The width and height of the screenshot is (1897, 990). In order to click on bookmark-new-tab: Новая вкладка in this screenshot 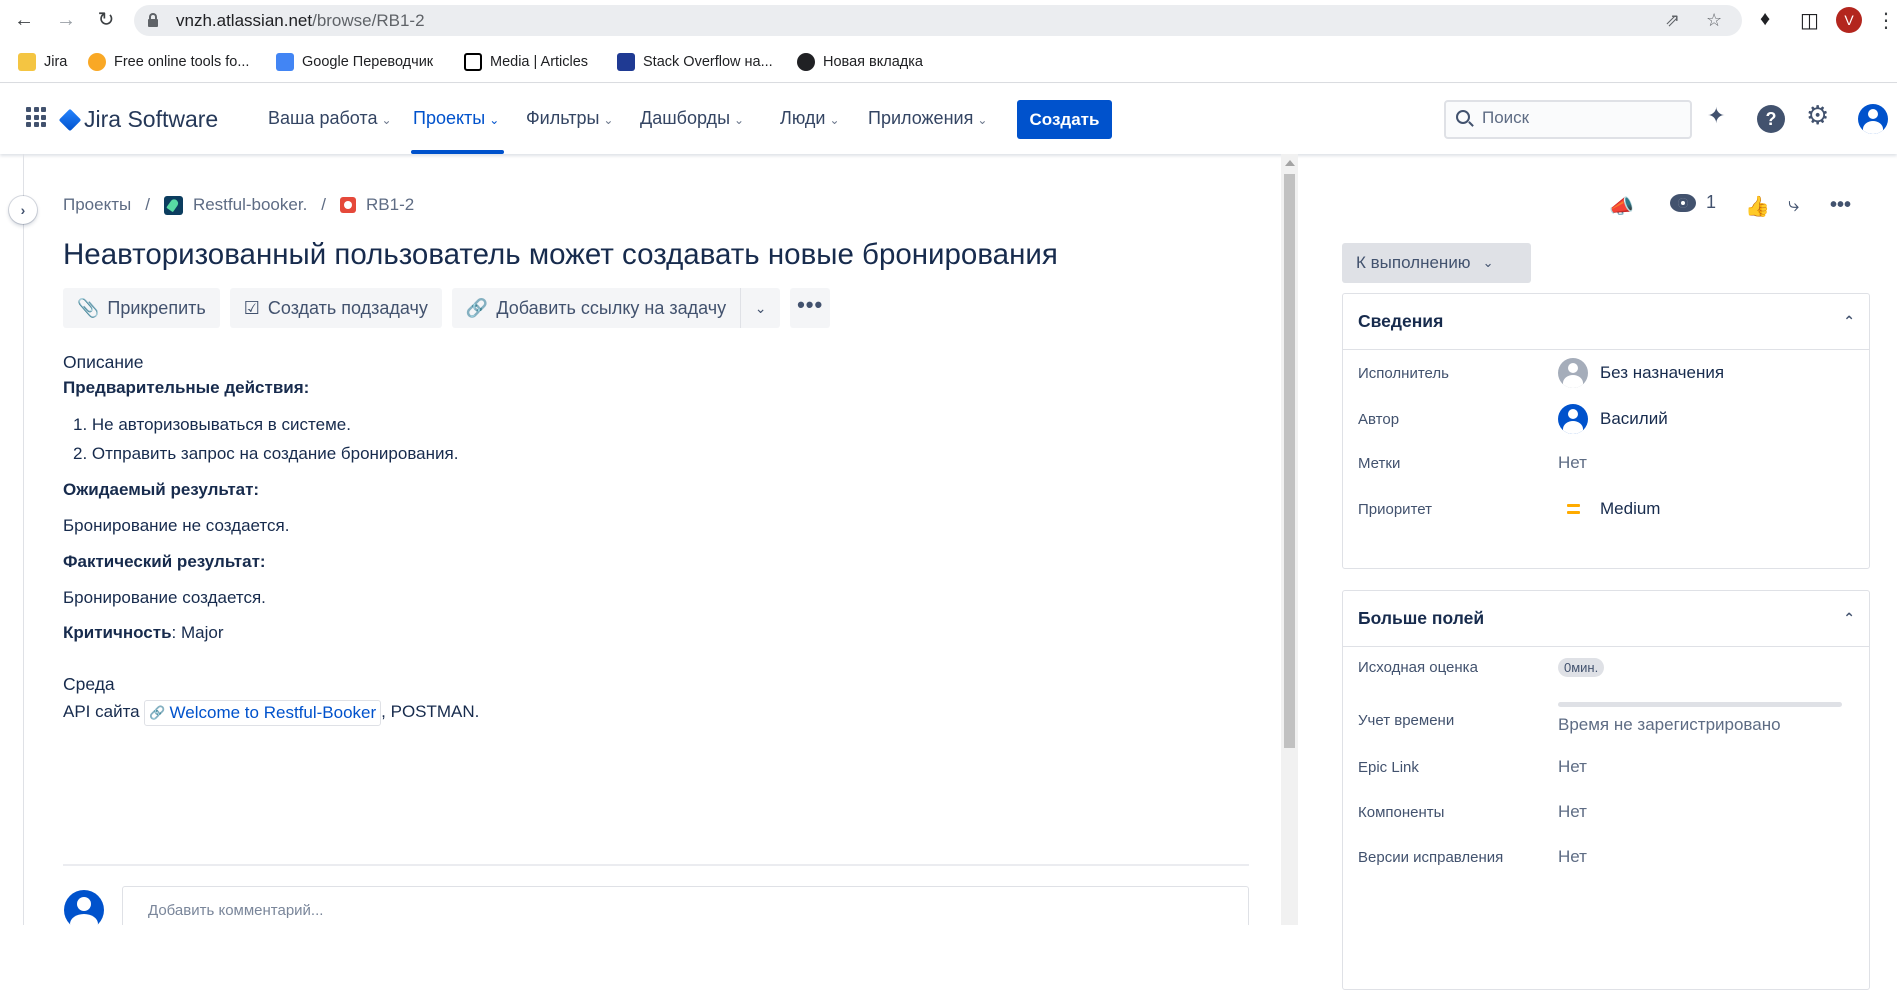, I will do `click(860, 62)`.